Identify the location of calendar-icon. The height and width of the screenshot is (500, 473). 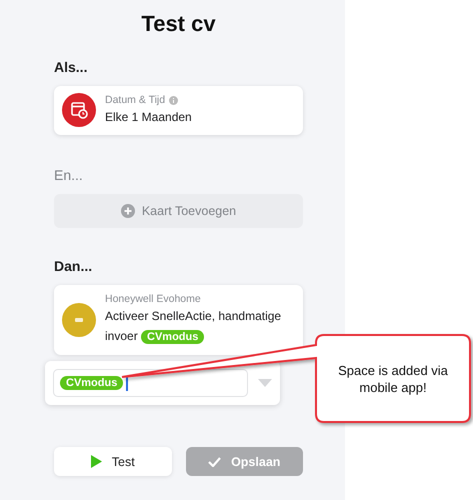
(79, 110).